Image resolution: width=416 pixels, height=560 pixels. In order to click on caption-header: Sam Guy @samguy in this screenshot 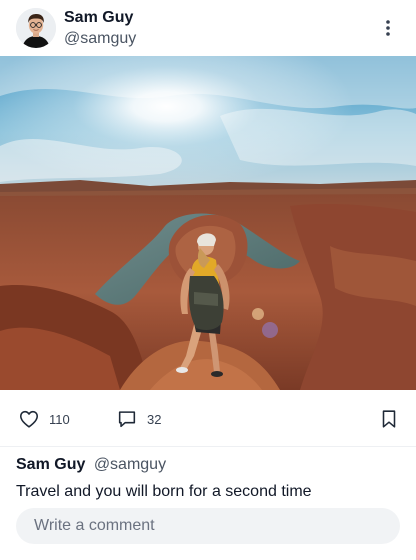, I will do `click(91, 465)`.